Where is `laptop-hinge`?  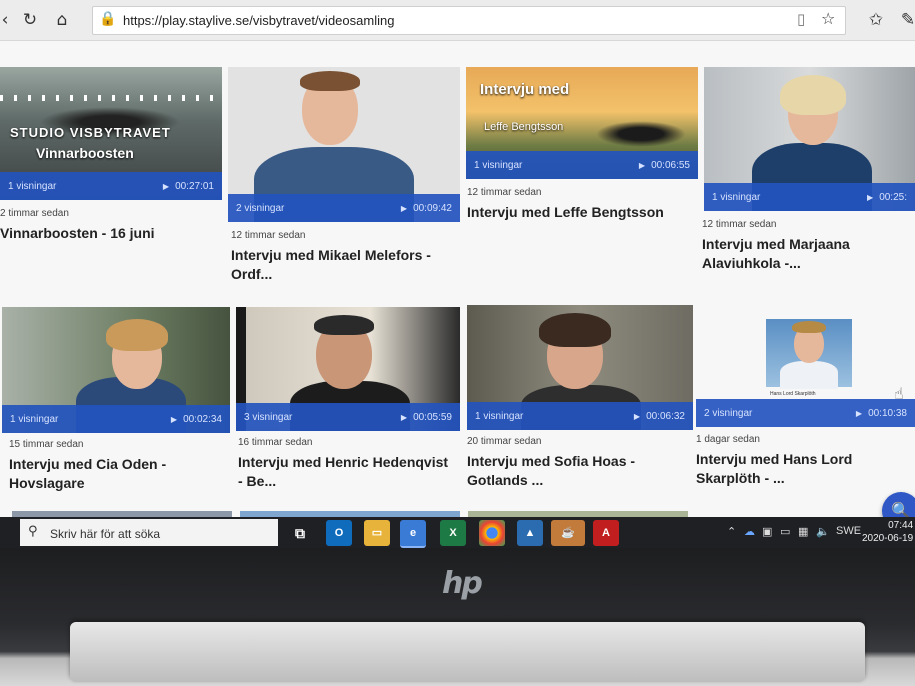
laptop-hinge is located at coordinates (467, 652).